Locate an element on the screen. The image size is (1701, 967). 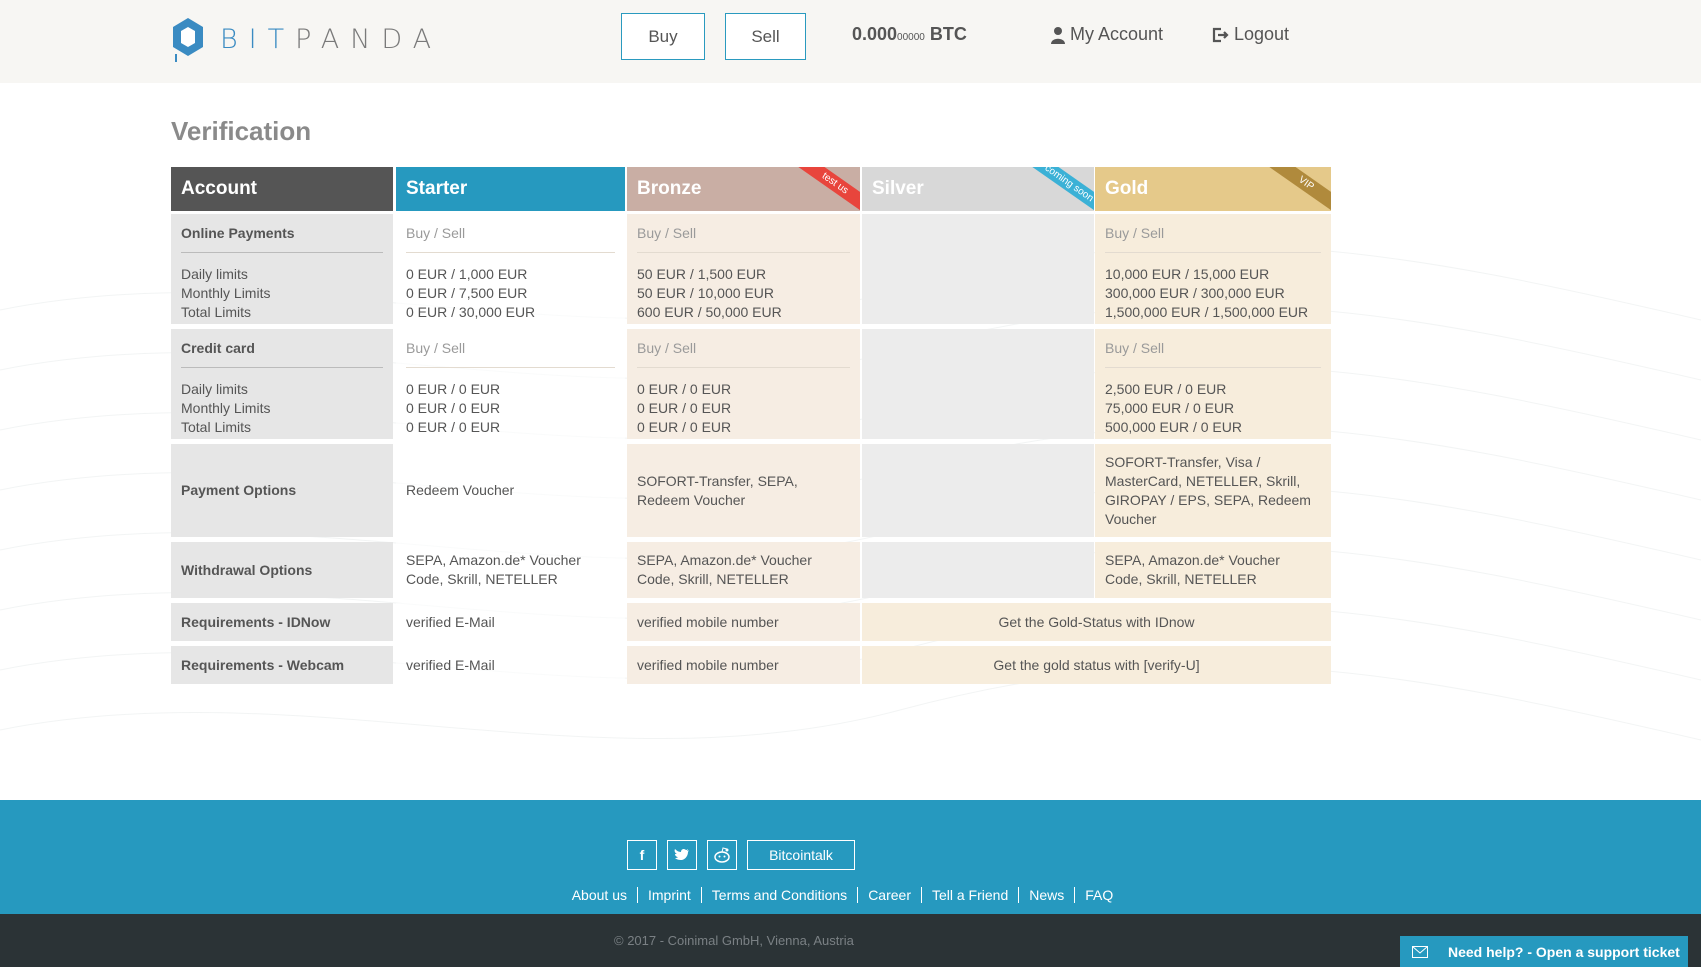
total-limits-label: Total Limits is located at coordinates (216, 427).